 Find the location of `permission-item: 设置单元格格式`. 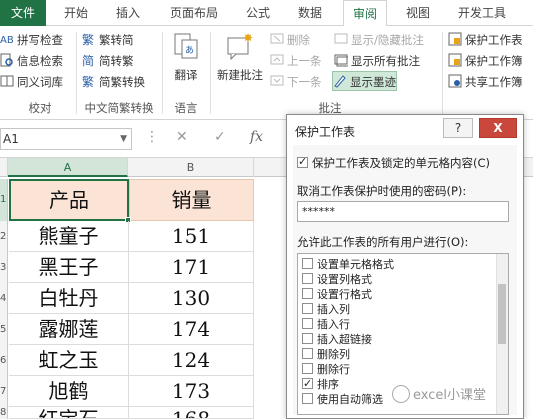

permission-item: 设置单元格格式 is located at coordinates (348, 264).